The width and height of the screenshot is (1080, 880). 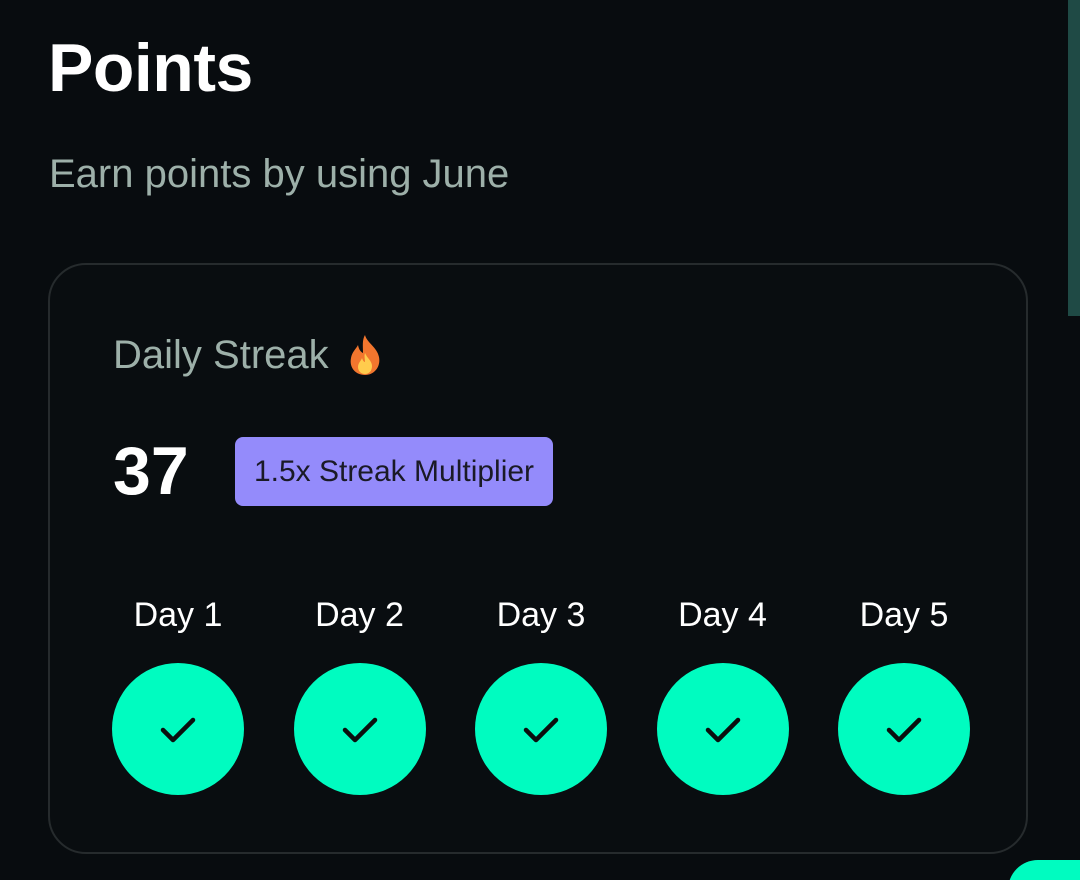 I want to click on card-heading: Daily Streak, so click(x=249, y=355).